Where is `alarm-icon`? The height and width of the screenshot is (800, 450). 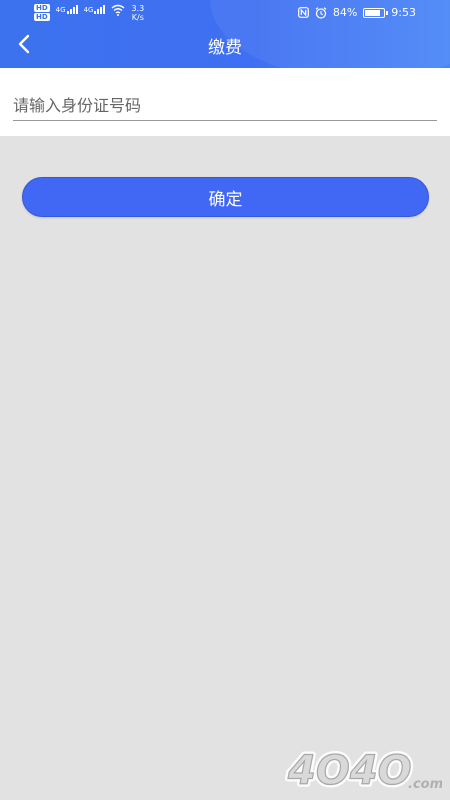 alarm-icon is located at coordinates (321, 12).